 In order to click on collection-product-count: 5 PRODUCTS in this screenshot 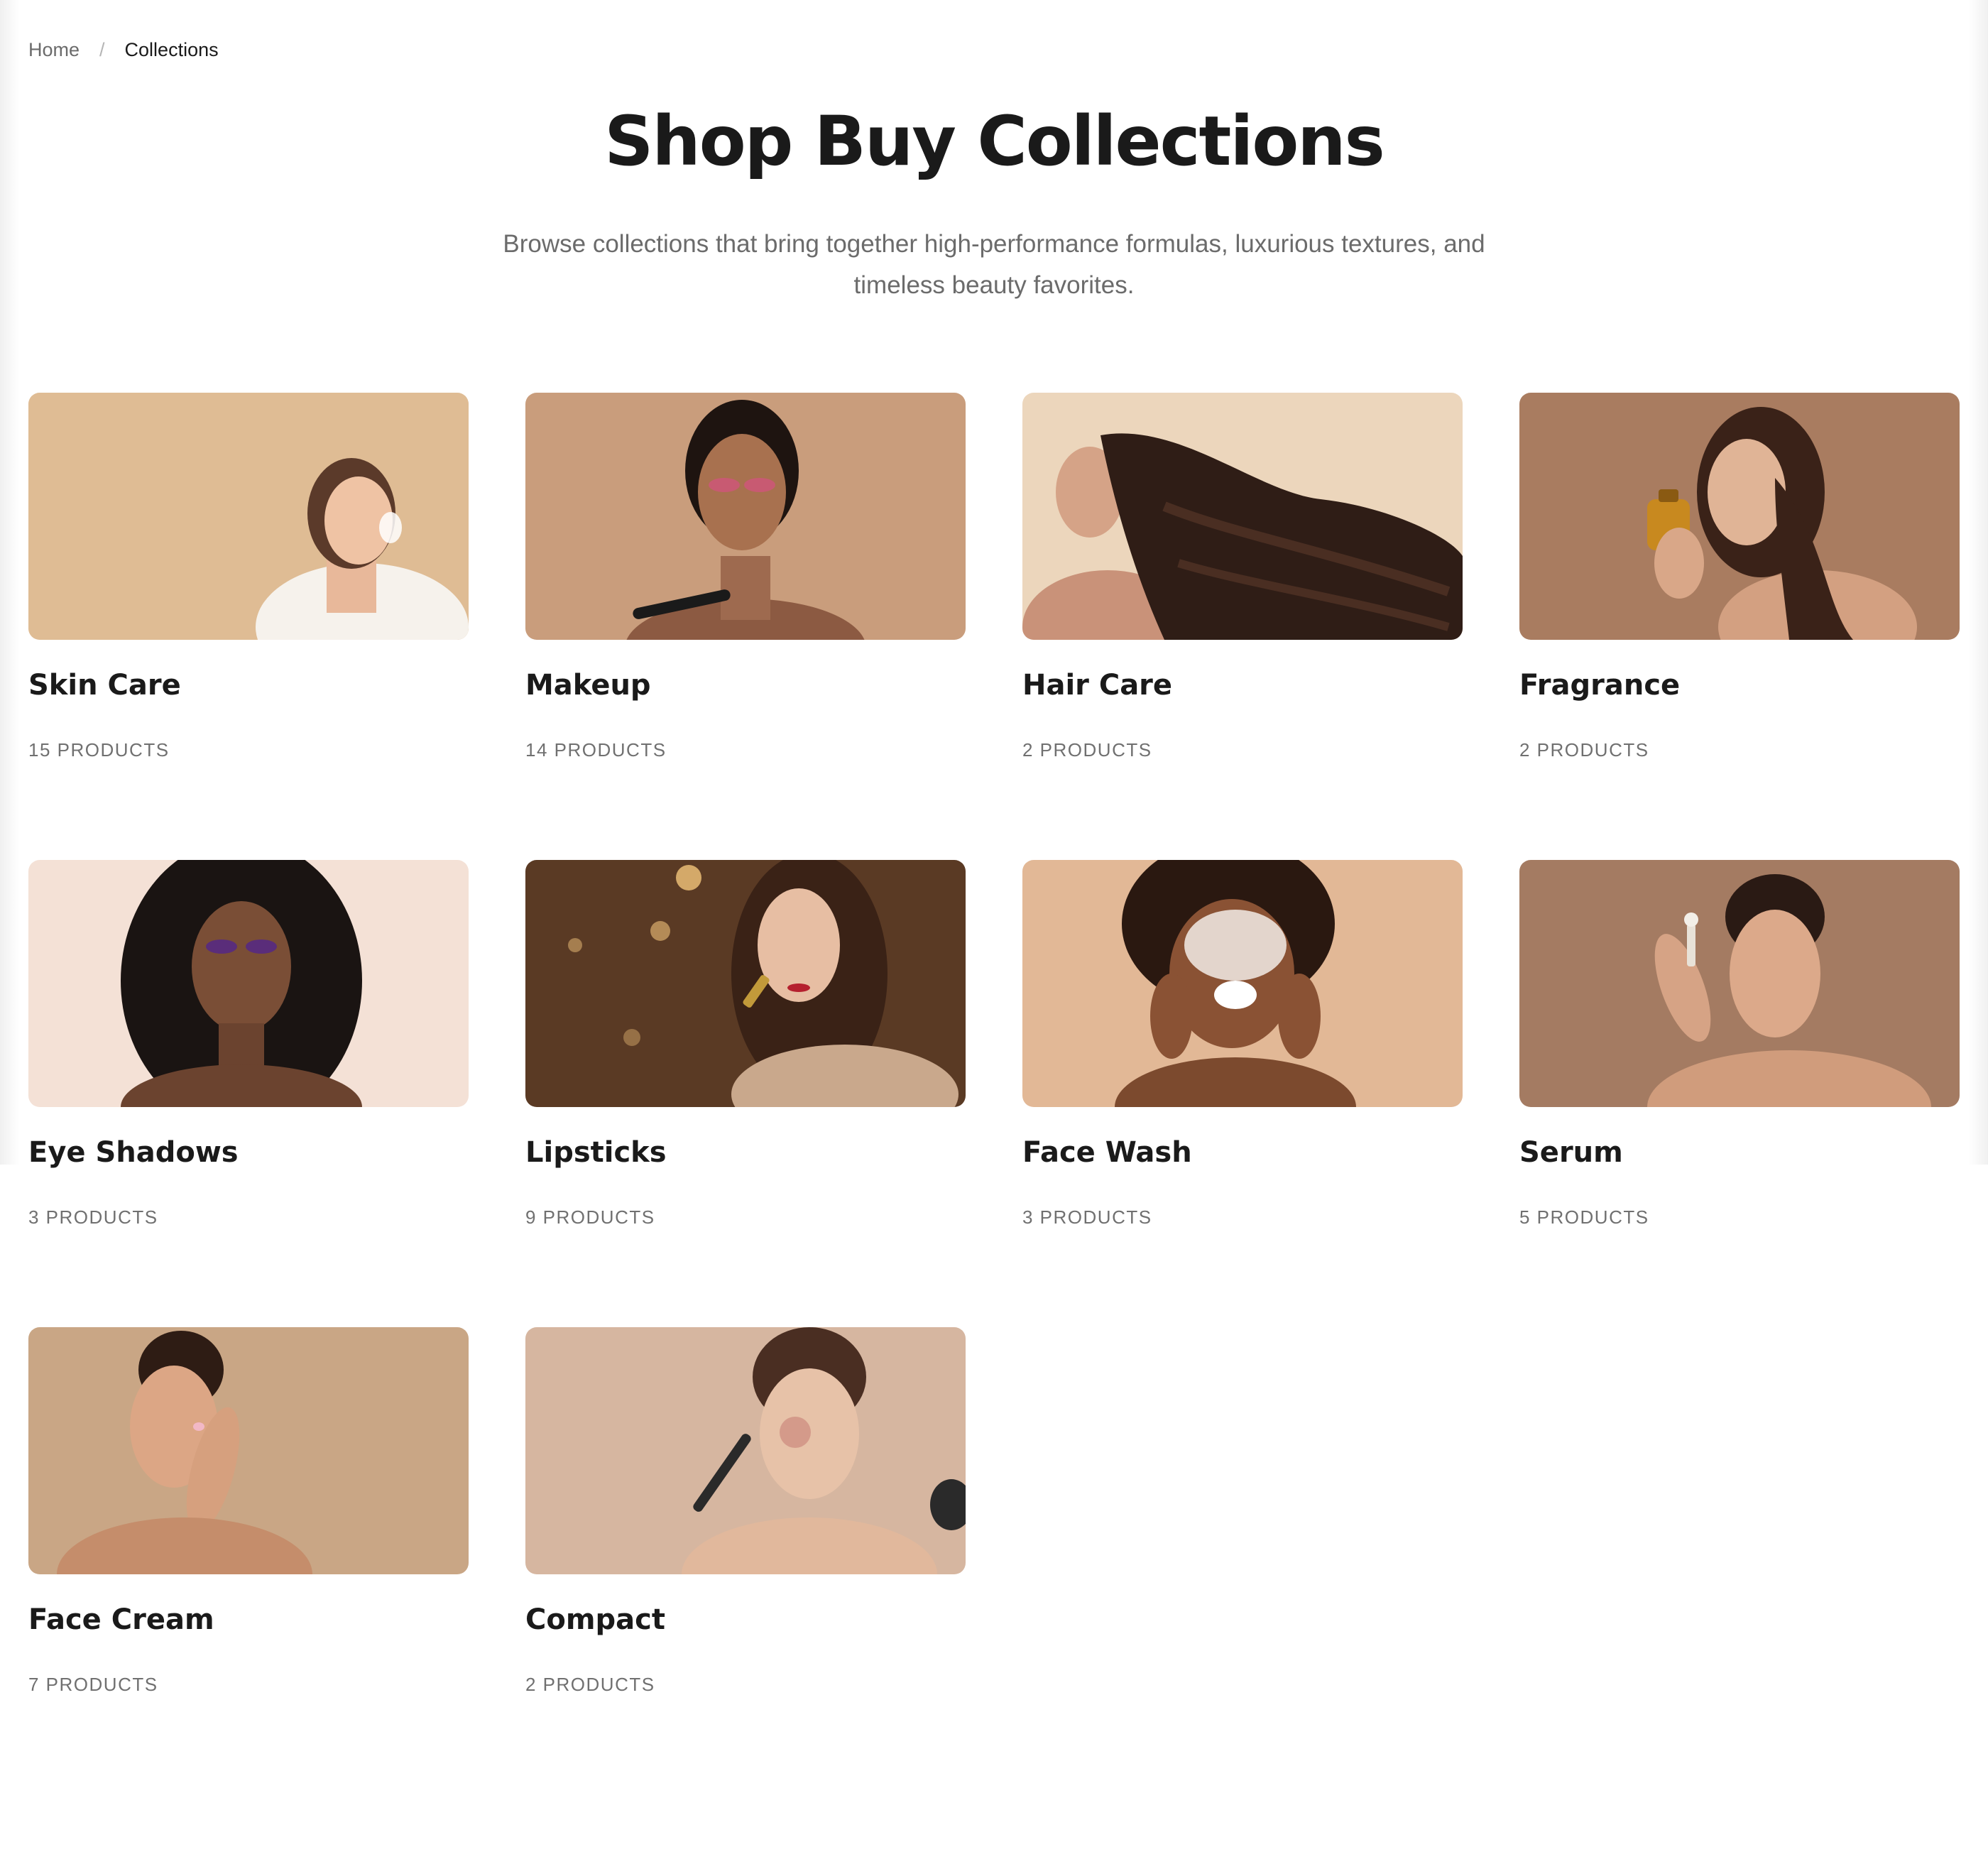, I will do `click(1584, 1217)`.